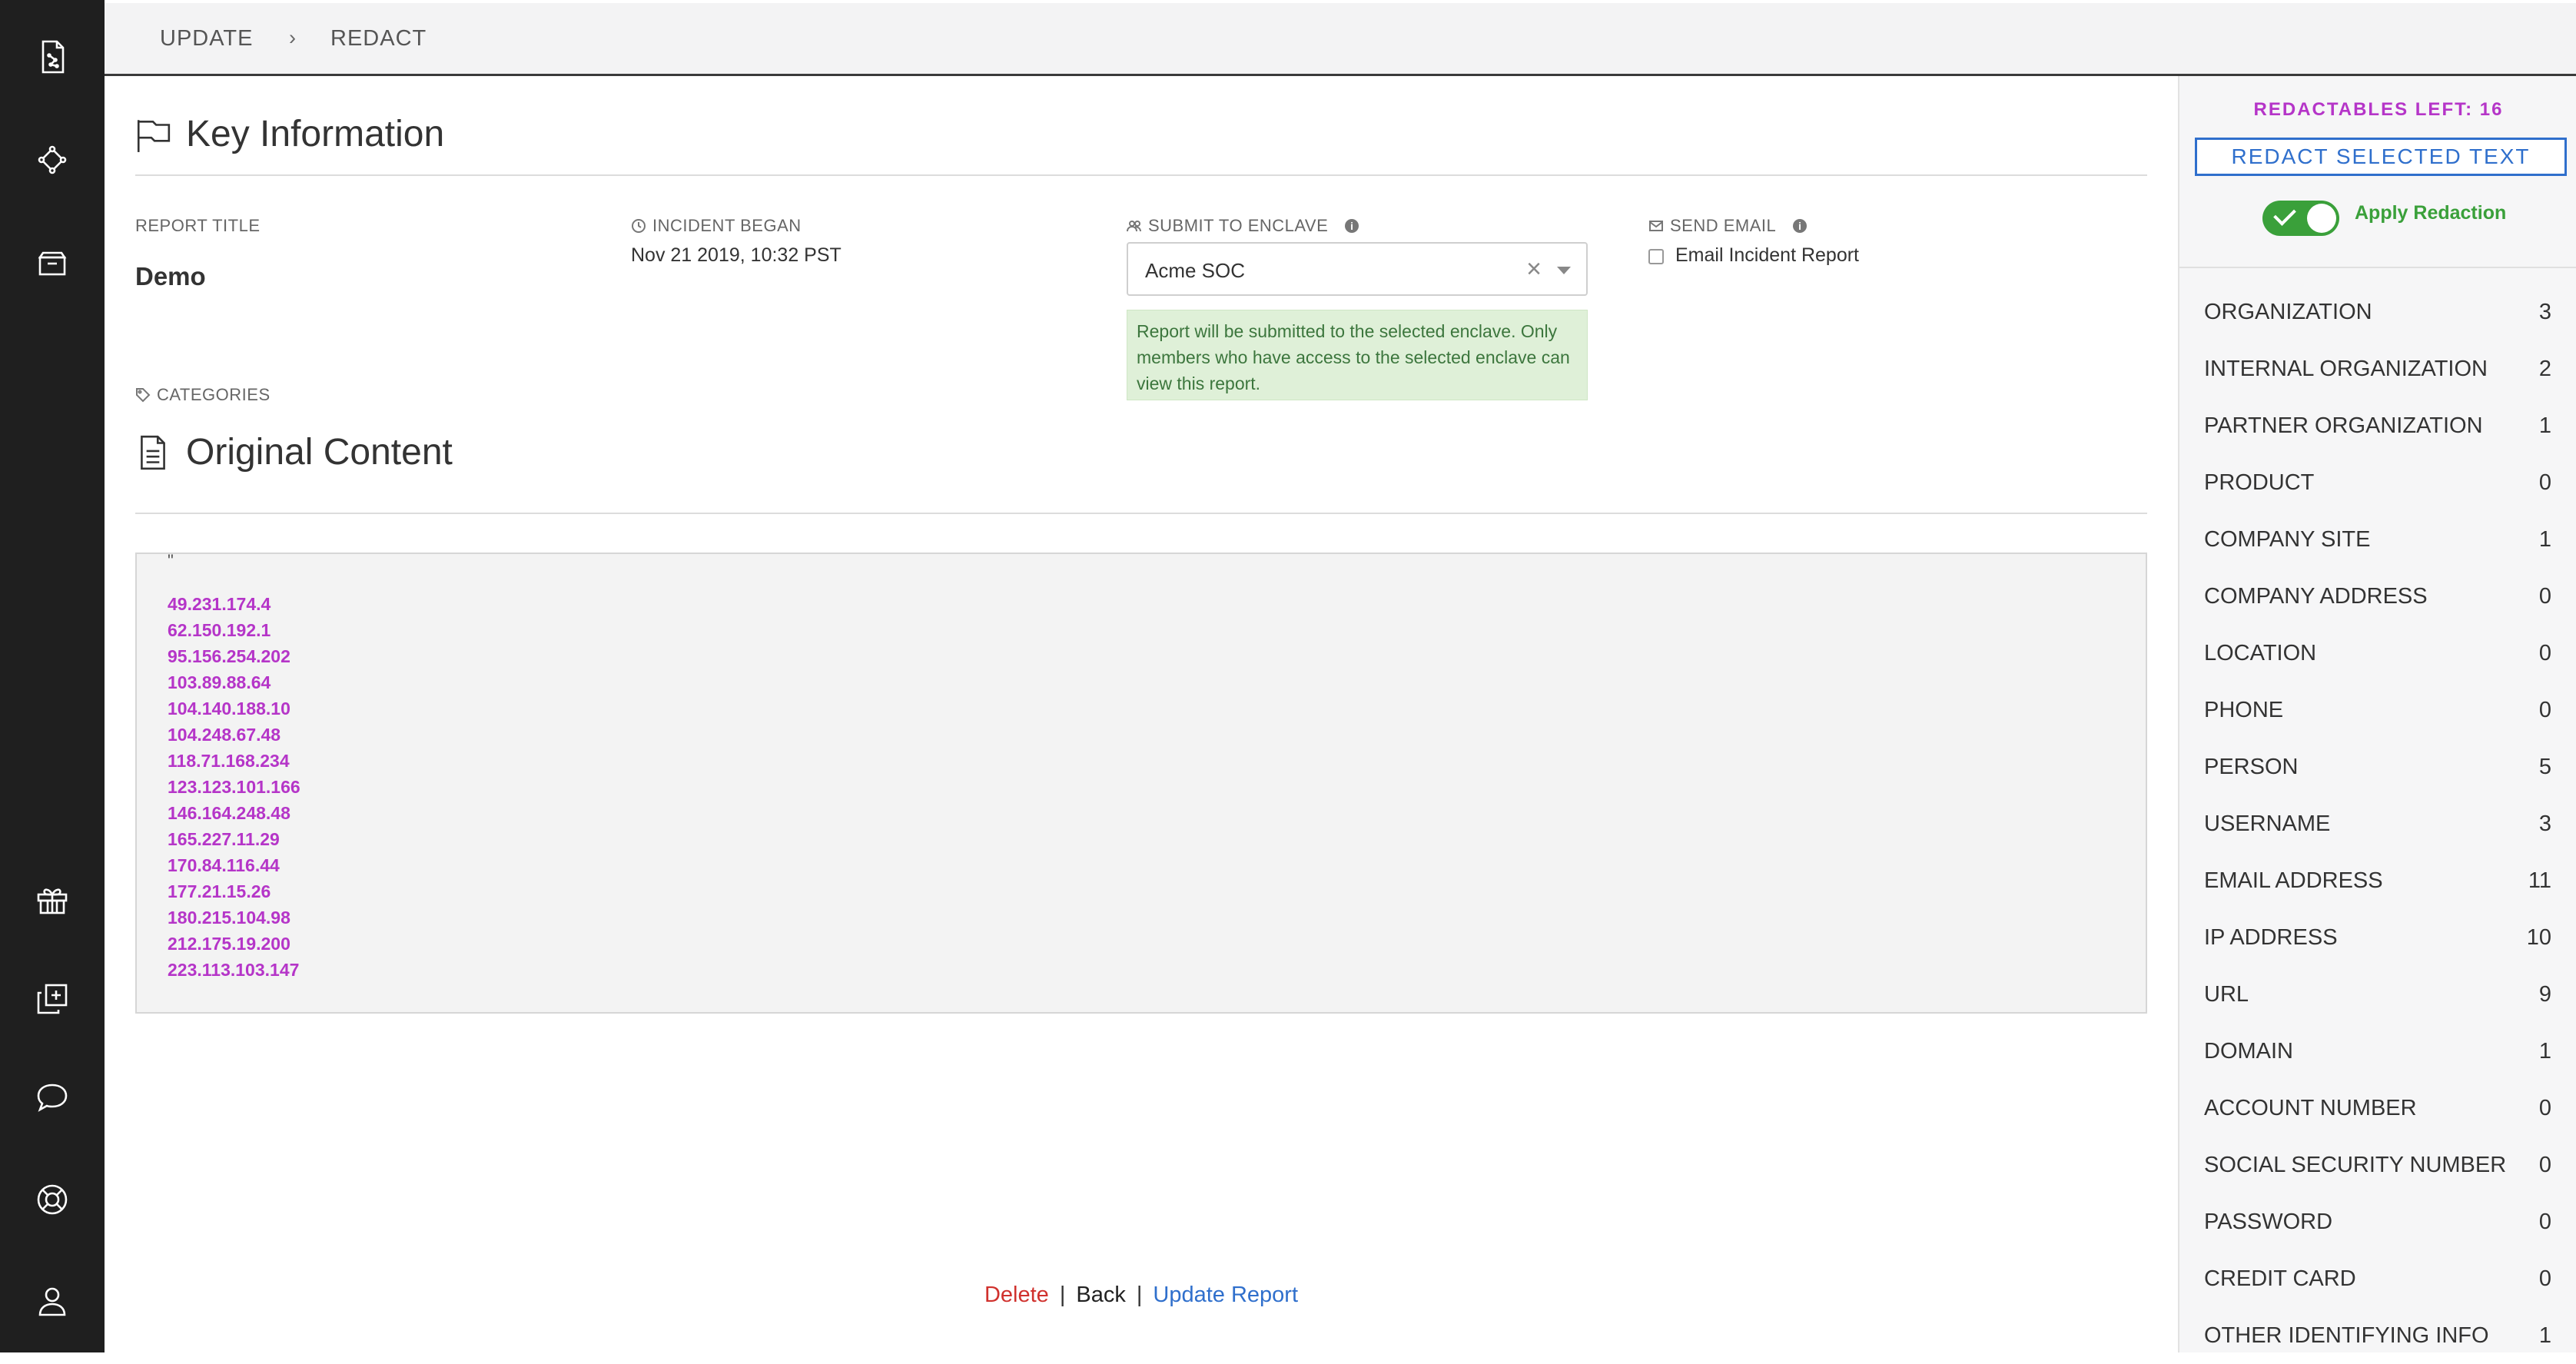 The width and height of the screenshot is (2576, 1364). I want to click on categories-label: CATEGORIES, so click(203, 395).